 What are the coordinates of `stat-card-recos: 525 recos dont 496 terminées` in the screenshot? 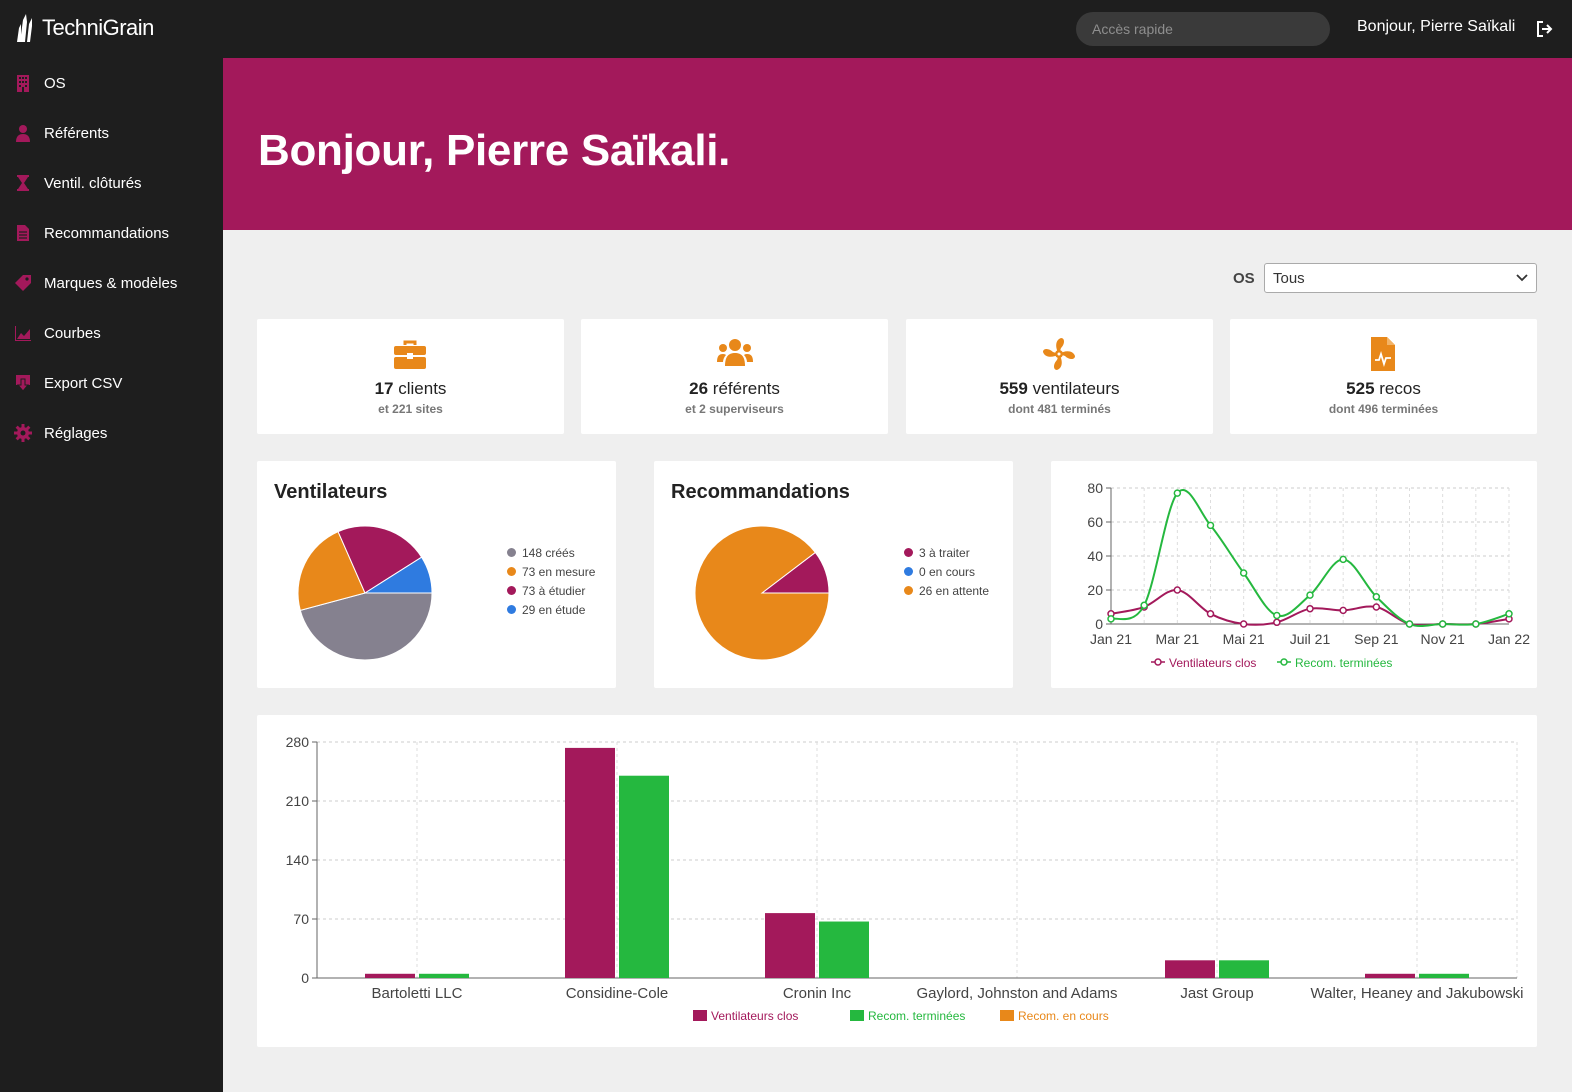 It's located at (1383, 376).